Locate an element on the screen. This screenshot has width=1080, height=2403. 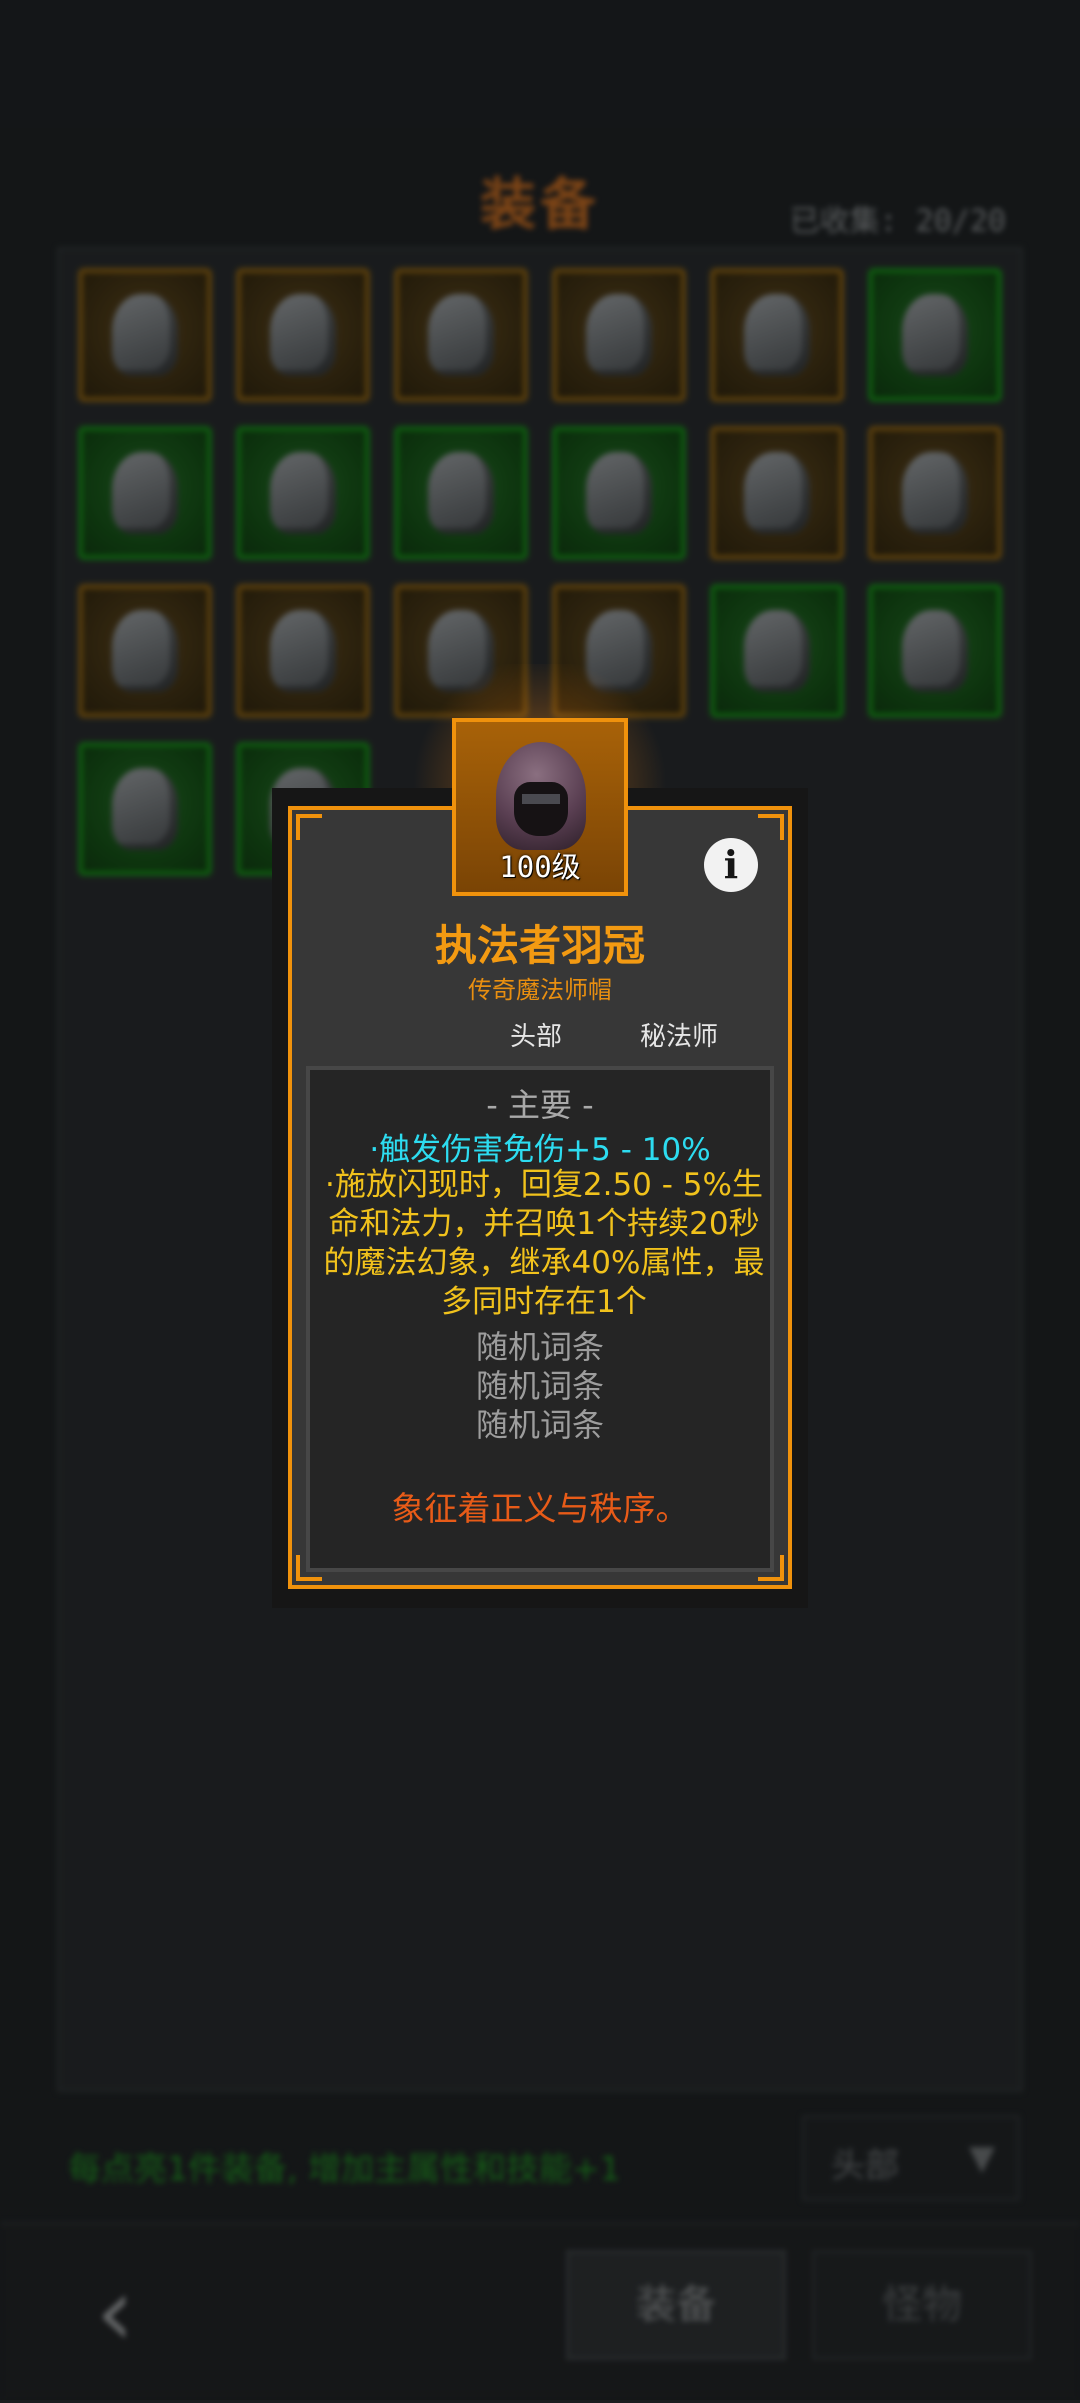
red-cap-icon is located at coordinates (777, 335).